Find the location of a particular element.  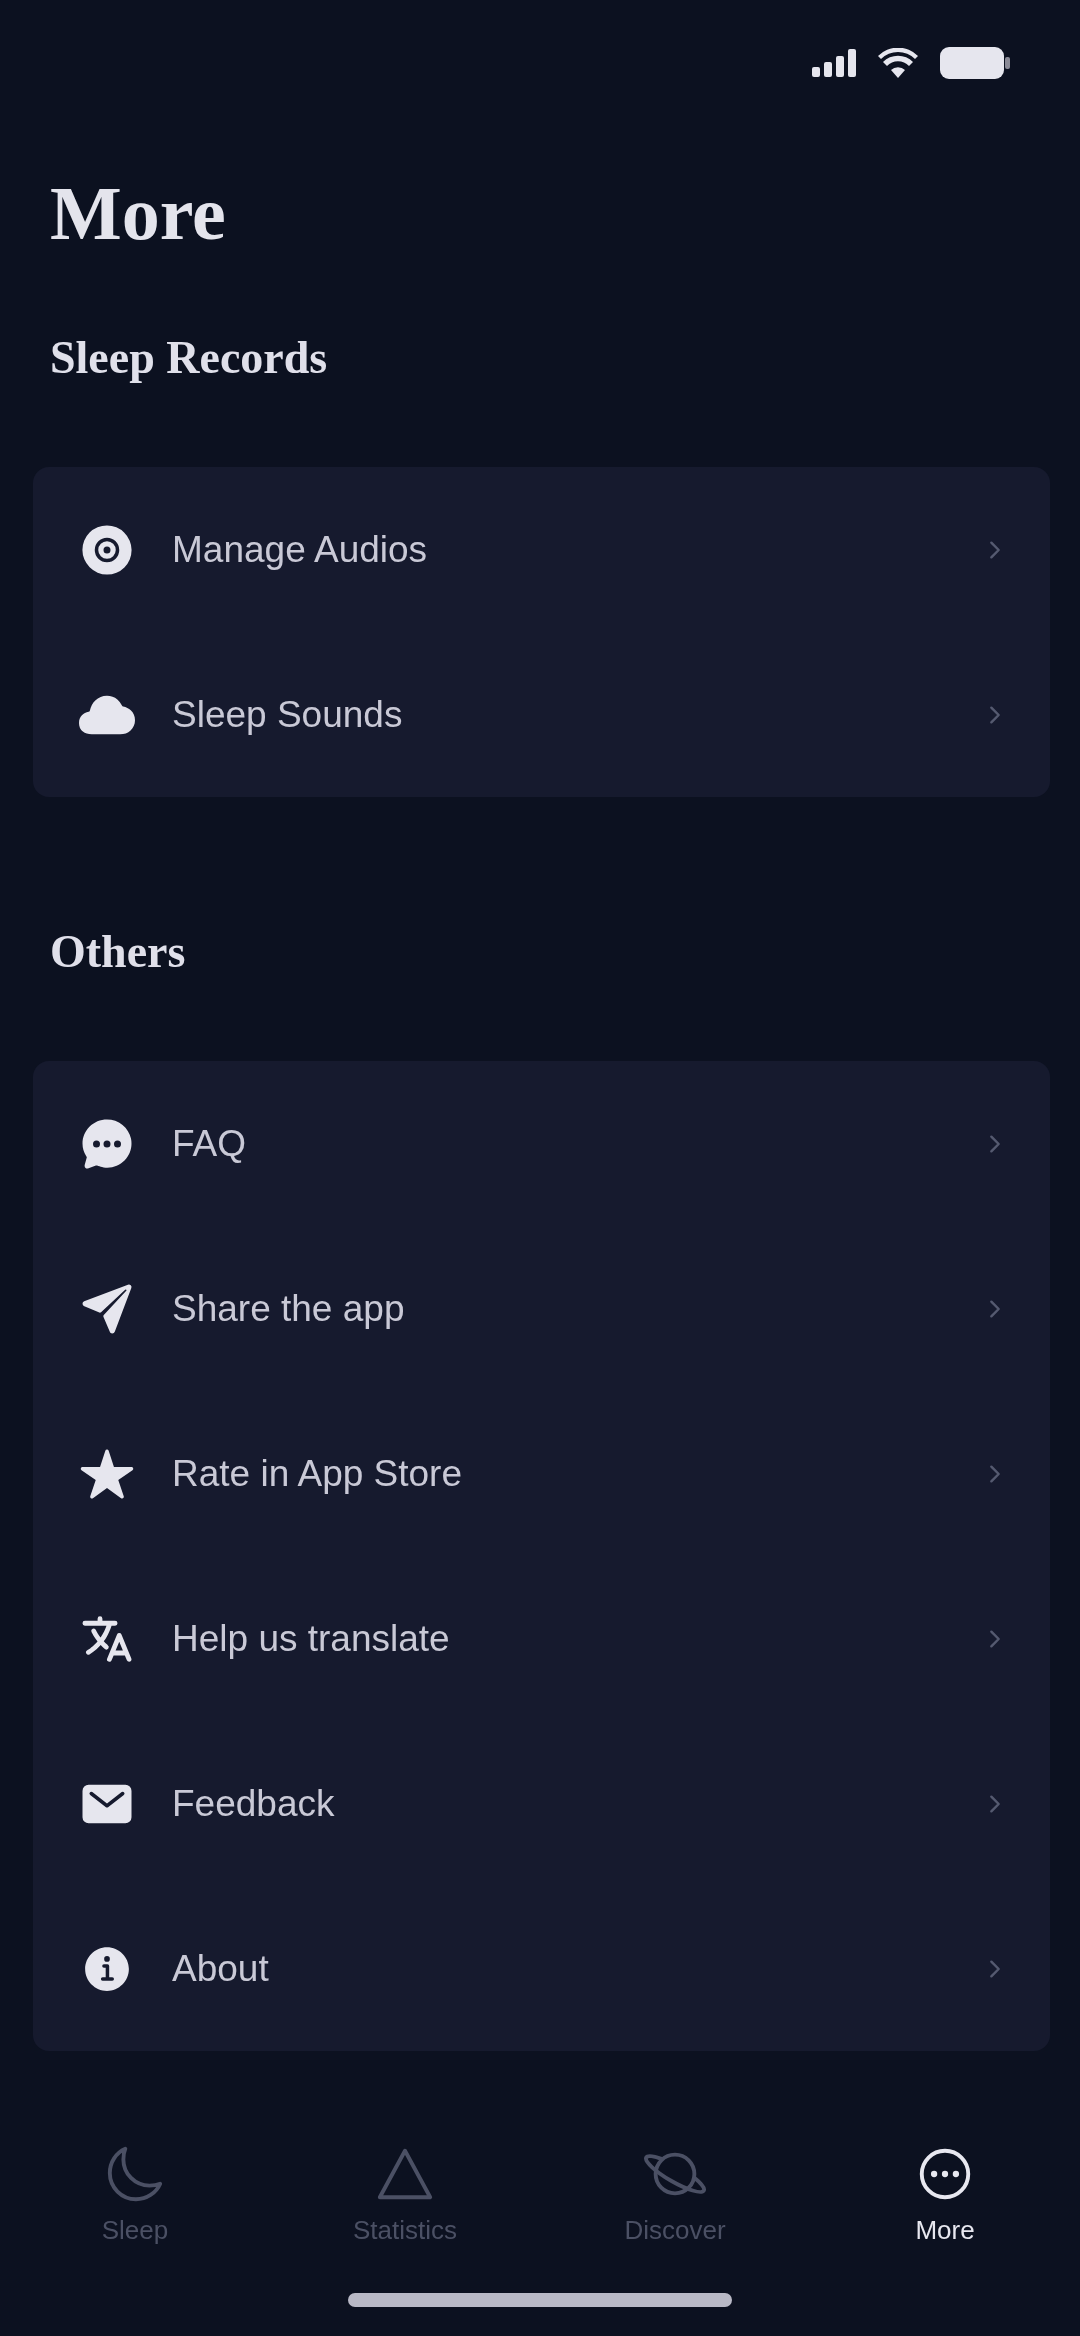

wifi-icon is located at coordinates (898, 62).